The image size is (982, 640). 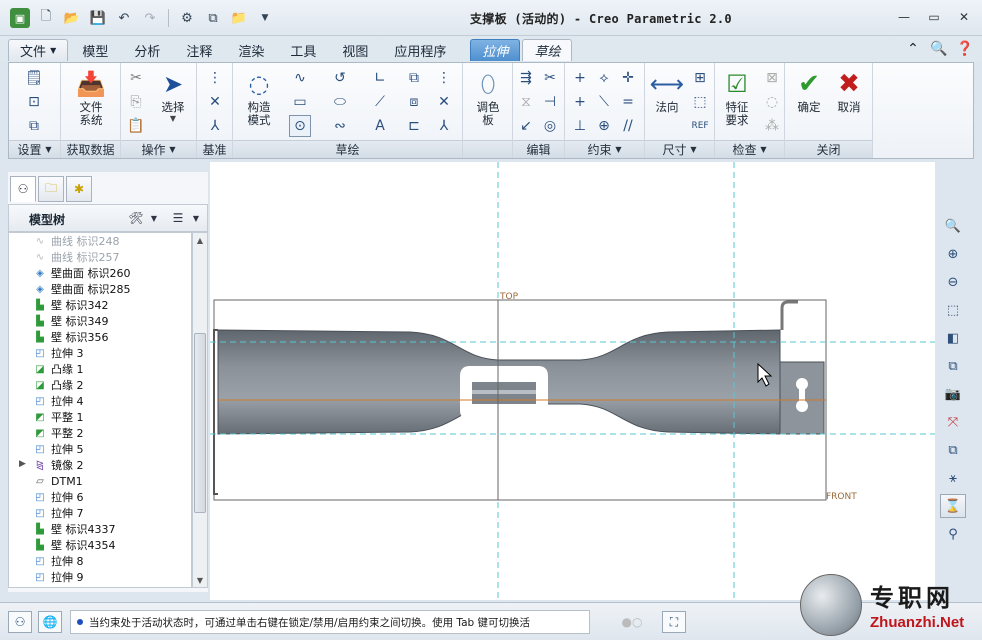 What do you see at coordinates (628, 102) in the screenshot?
I see `equal-constraint-icon: =` at bounding box center [628, 102].